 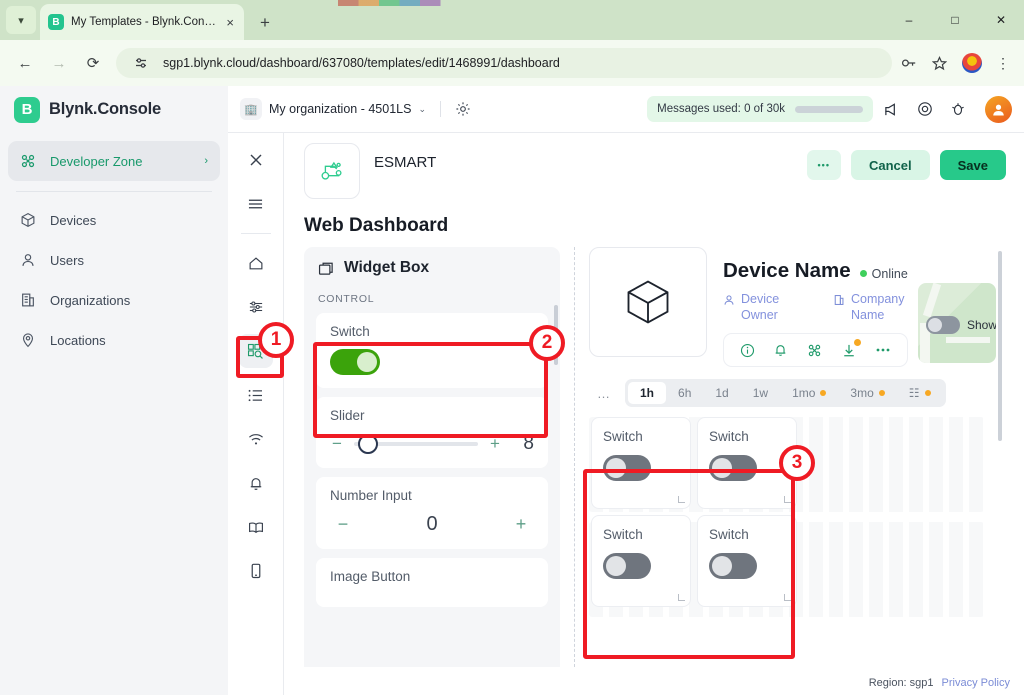 What do you see at coordinates (655, 171) in the screenshot?
I see `template-header: ESMART ••• Cancel Save` at bounding box center [655, 171].